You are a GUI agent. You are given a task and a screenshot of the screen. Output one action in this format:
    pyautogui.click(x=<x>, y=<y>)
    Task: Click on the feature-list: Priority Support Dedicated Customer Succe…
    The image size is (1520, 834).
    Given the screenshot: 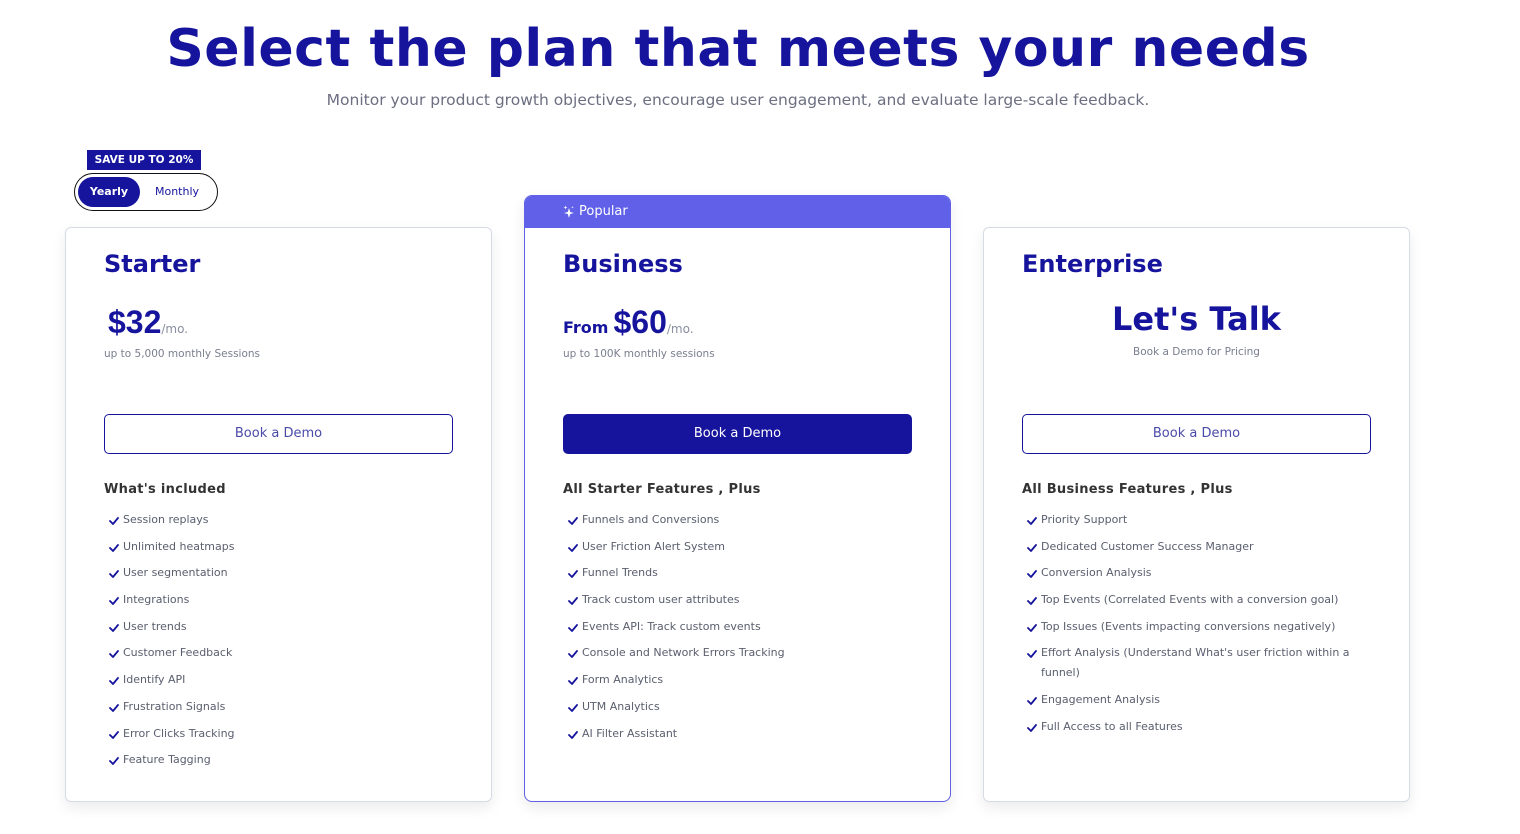 What is the action you would take?
    pyautogui.click(x=1198, y=627)
    